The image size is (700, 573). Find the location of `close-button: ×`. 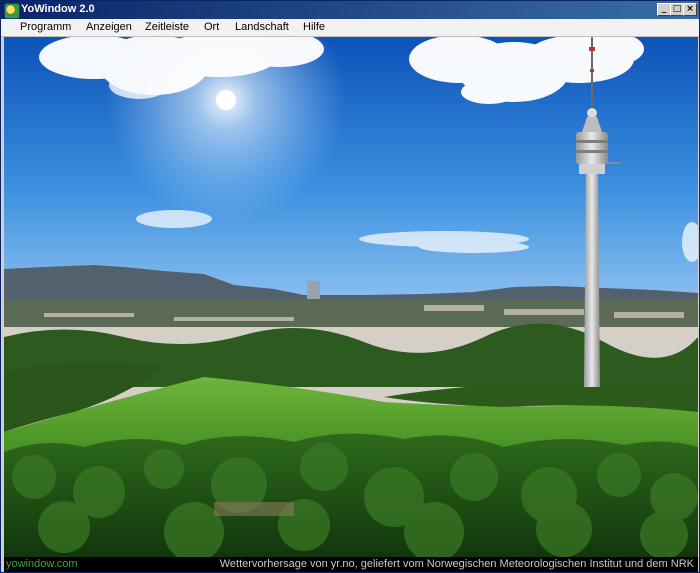

close-button: × is located at coordinates (690, 9).